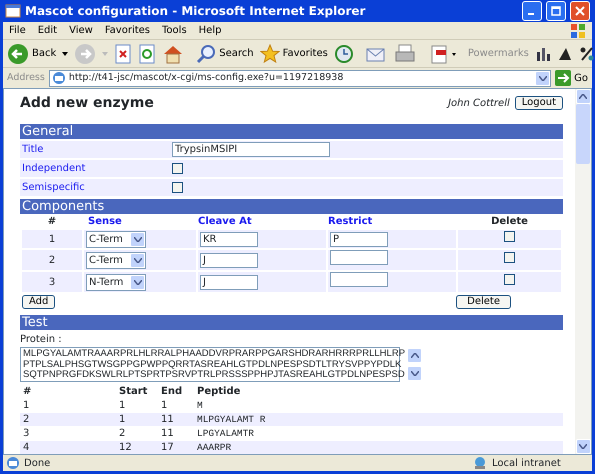 The image size is (595, 474). Describe the element at coordinates (583, 134) in the screenshot. I see `scrollbar-thumb` at that location.